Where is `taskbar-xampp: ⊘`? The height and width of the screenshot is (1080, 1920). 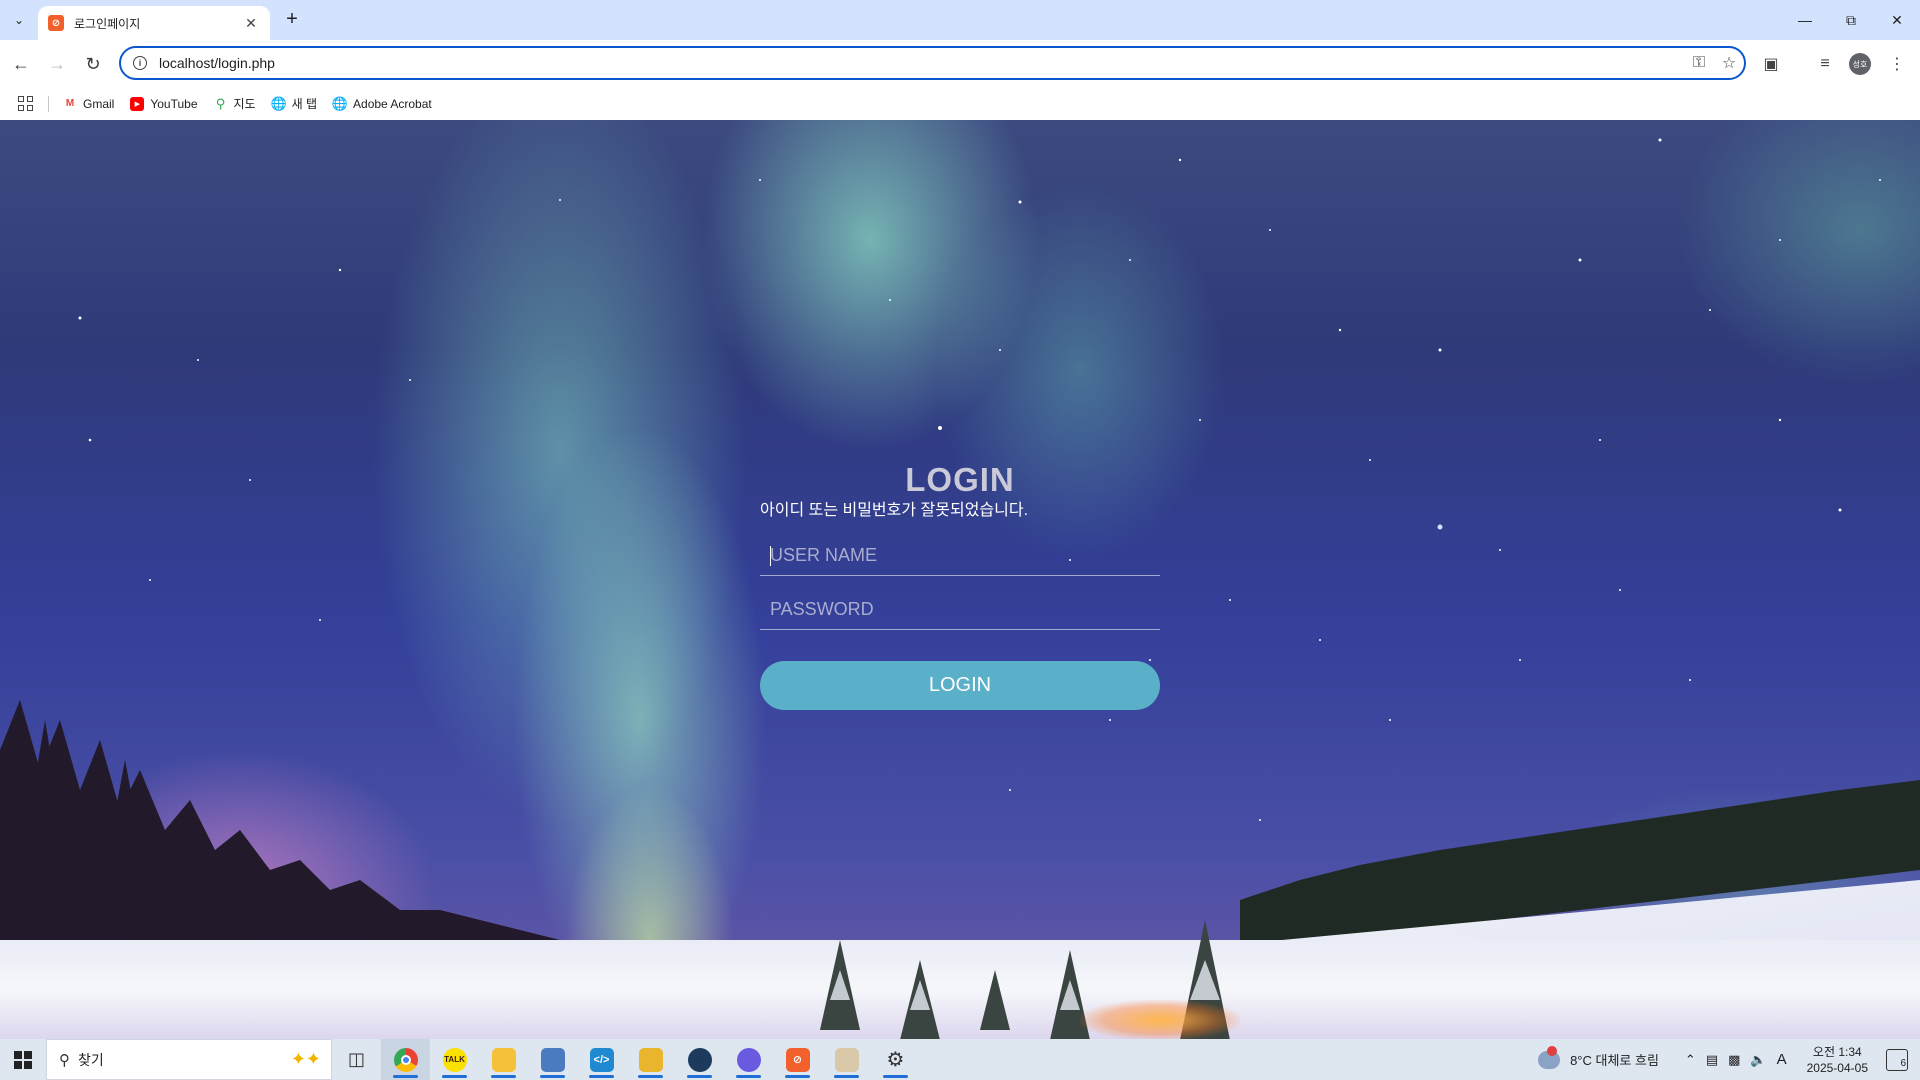
taskbar-xampp: ⊘ is located at coordinates (797, 1059).